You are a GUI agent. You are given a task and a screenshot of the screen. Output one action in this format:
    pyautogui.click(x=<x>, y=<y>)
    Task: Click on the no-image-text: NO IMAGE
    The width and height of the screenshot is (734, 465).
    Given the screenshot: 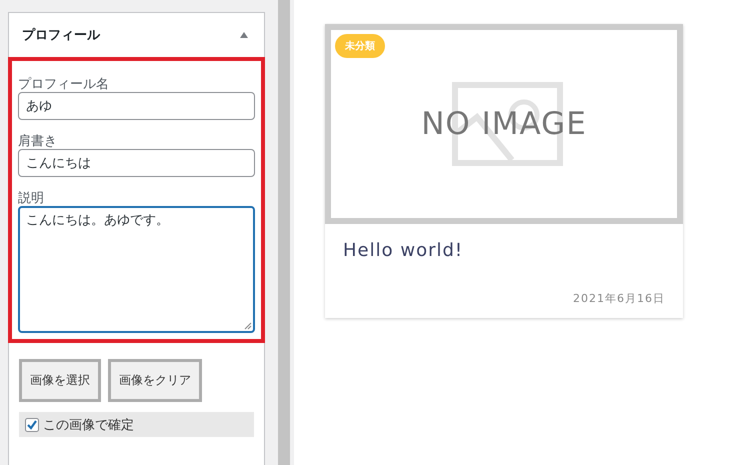 What is the action you would take?
    pyautogui.click(x=504, y=124)
    